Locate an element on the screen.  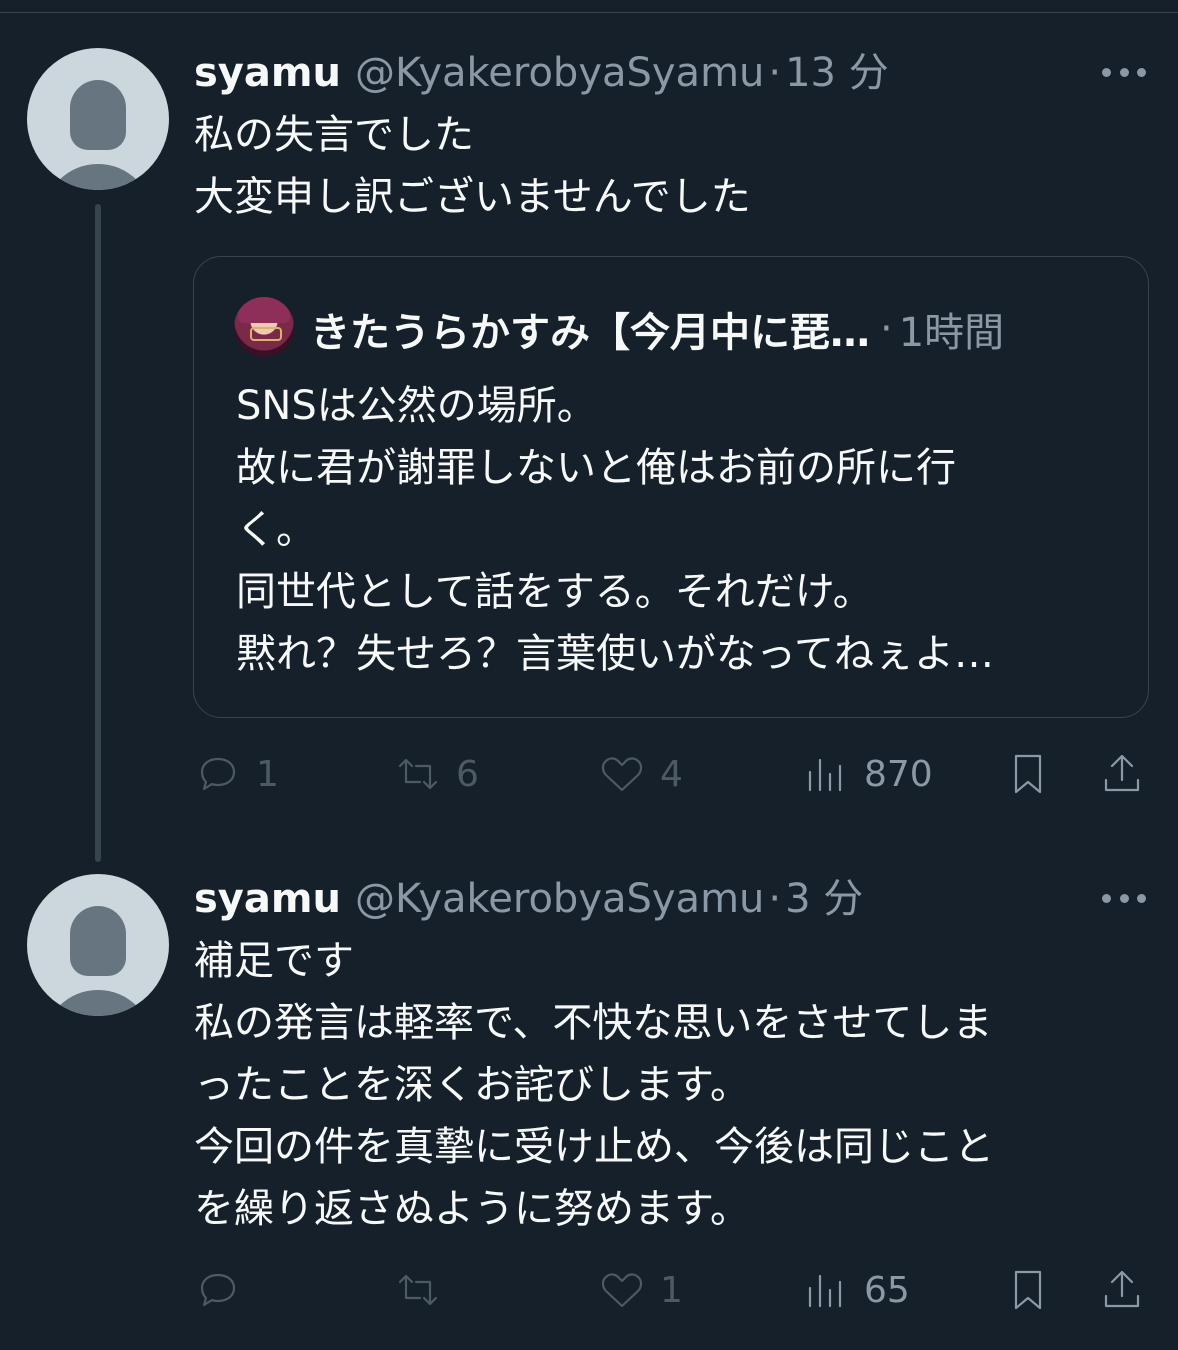
like-count: 1 is located at coordinates (671, 1290).